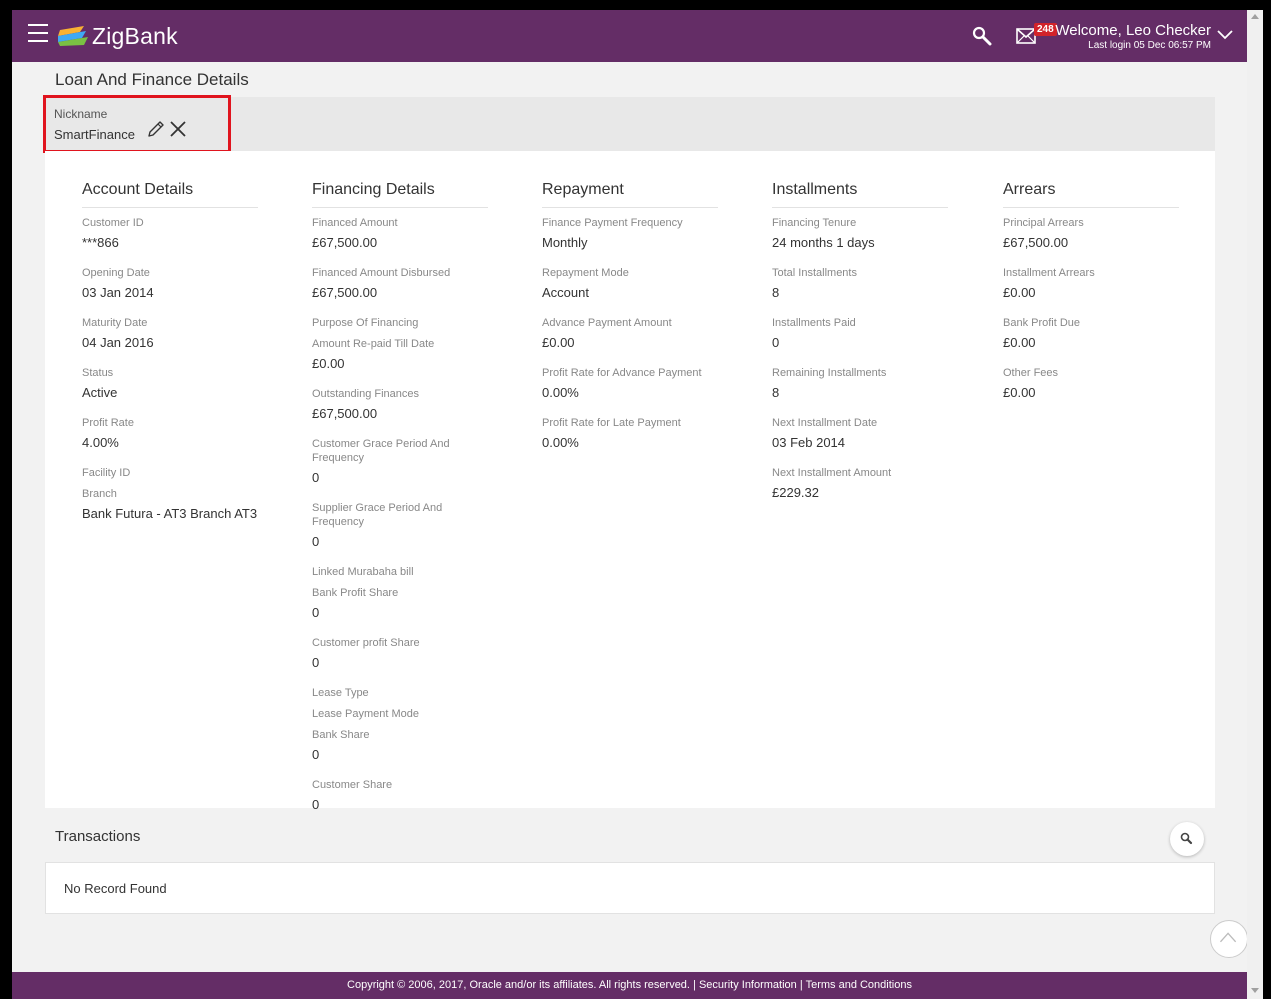 This screenshot has height=999, width=1271. Describe the element at coordinates (814, 223) in the screenshot. I see `field-label: Financing Tenure` at that location.